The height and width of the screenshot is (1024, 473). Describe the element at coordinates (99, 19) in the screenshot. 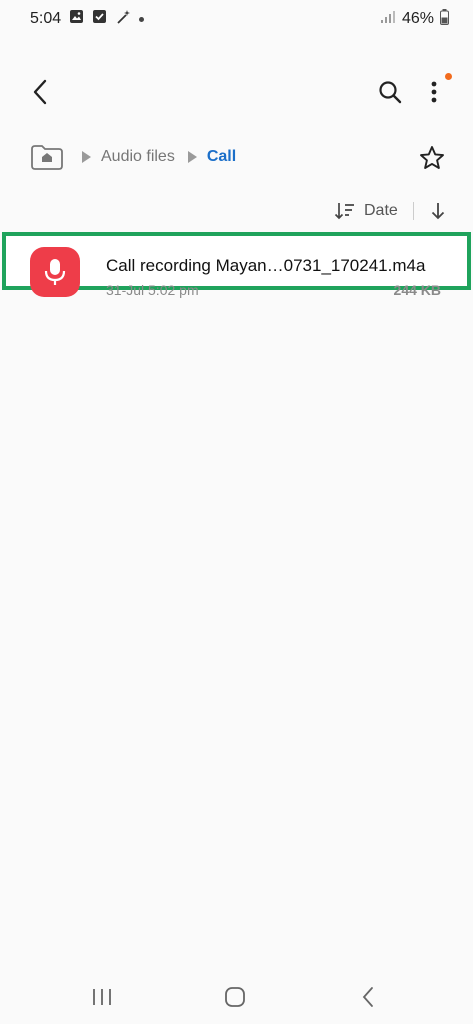

I see `checkbox-icon` at that location.